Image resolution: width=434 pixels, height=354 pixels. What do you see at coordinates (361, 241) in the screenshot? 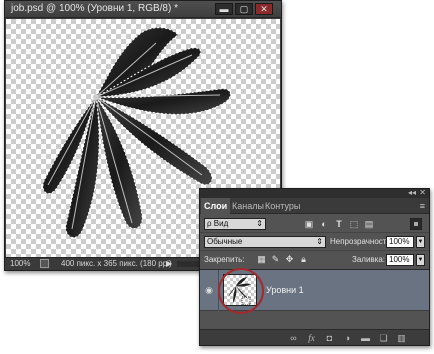
I see `opacity-label: Непрозрачность:` at bounding box center [361, 241].